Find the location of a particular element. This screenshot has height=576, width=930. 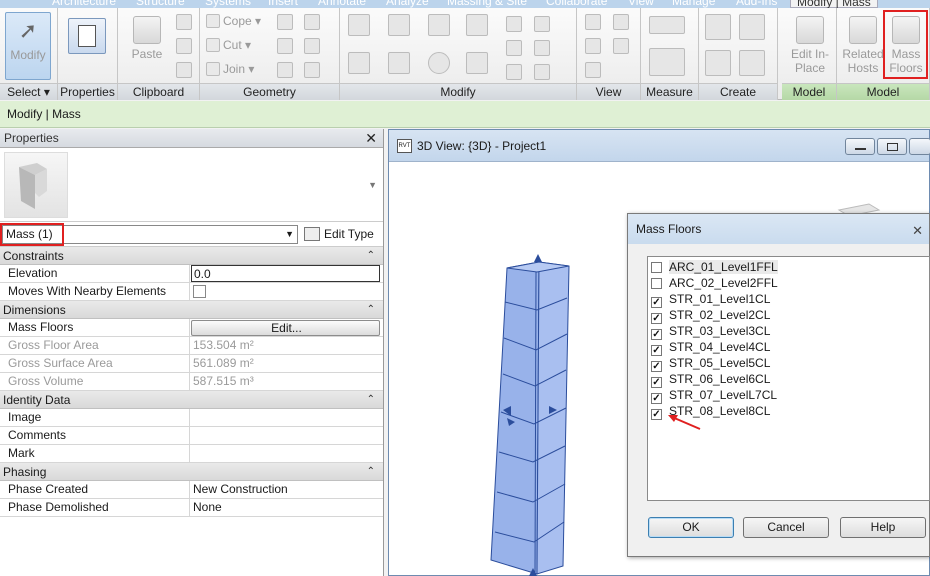

trim-icon is located at coordinates (477, 63).